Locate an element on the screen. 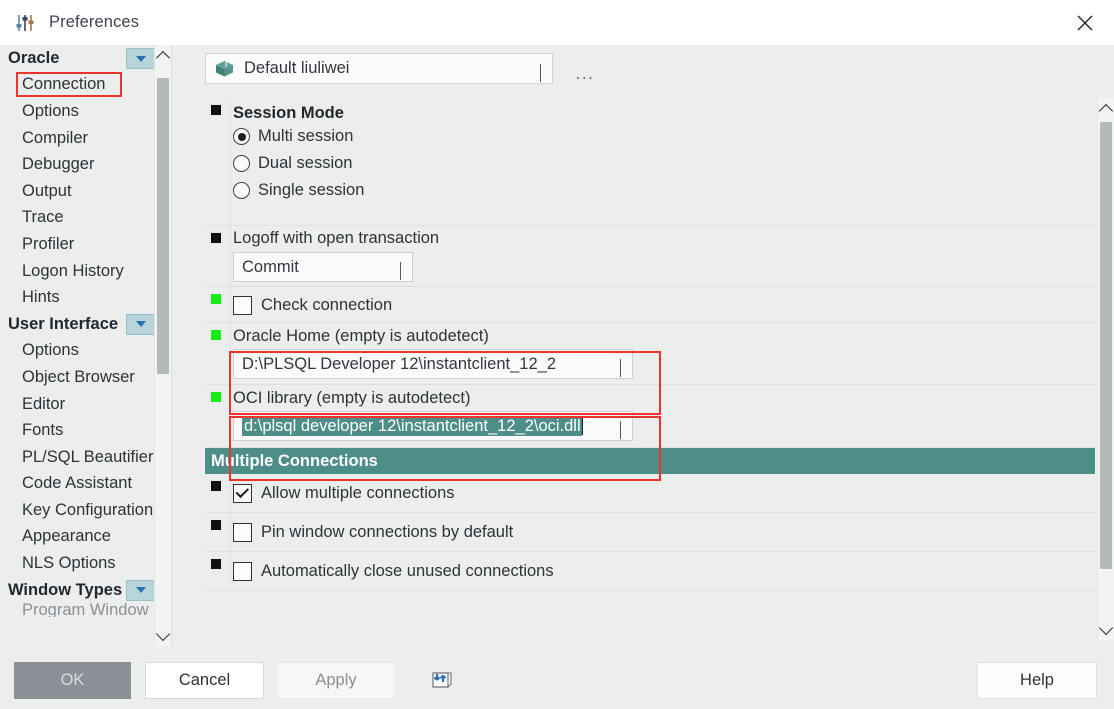  settings-scrollbar is located at coordinates (1105, 369).